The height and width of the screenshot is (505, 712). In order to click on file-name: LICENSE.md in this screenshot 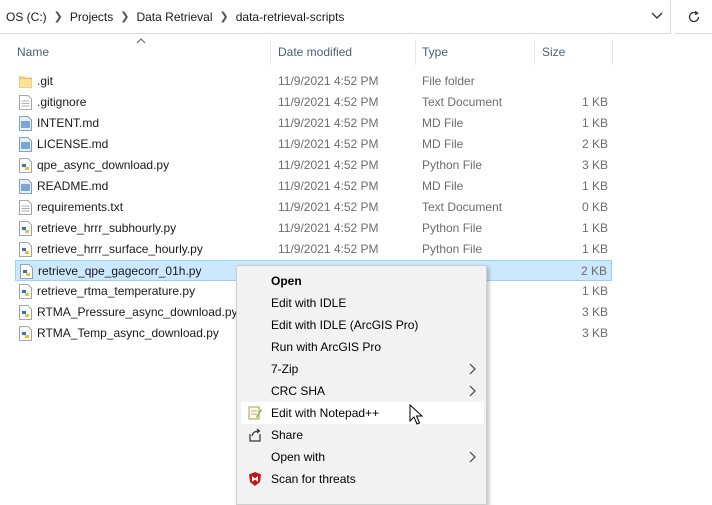, I will do `click(73, 144)`.